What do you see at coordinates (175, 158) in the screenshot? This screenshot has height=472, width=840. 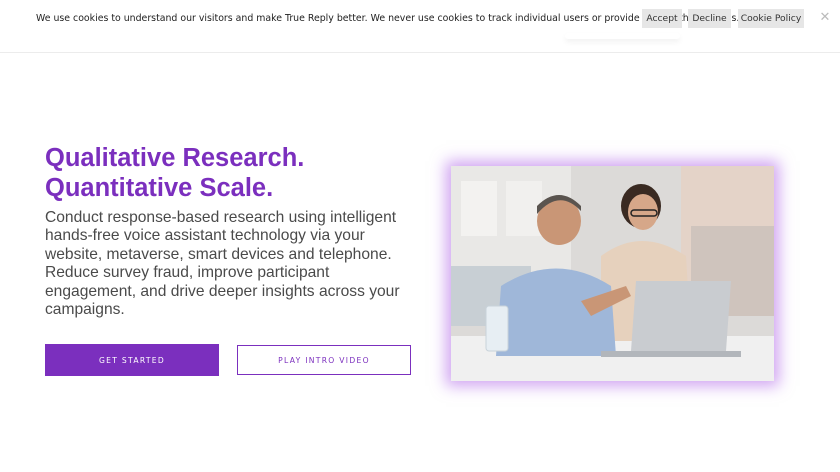 I see `hero-title-line-1: Qualitative Research.` at bounding box center [175, 158].